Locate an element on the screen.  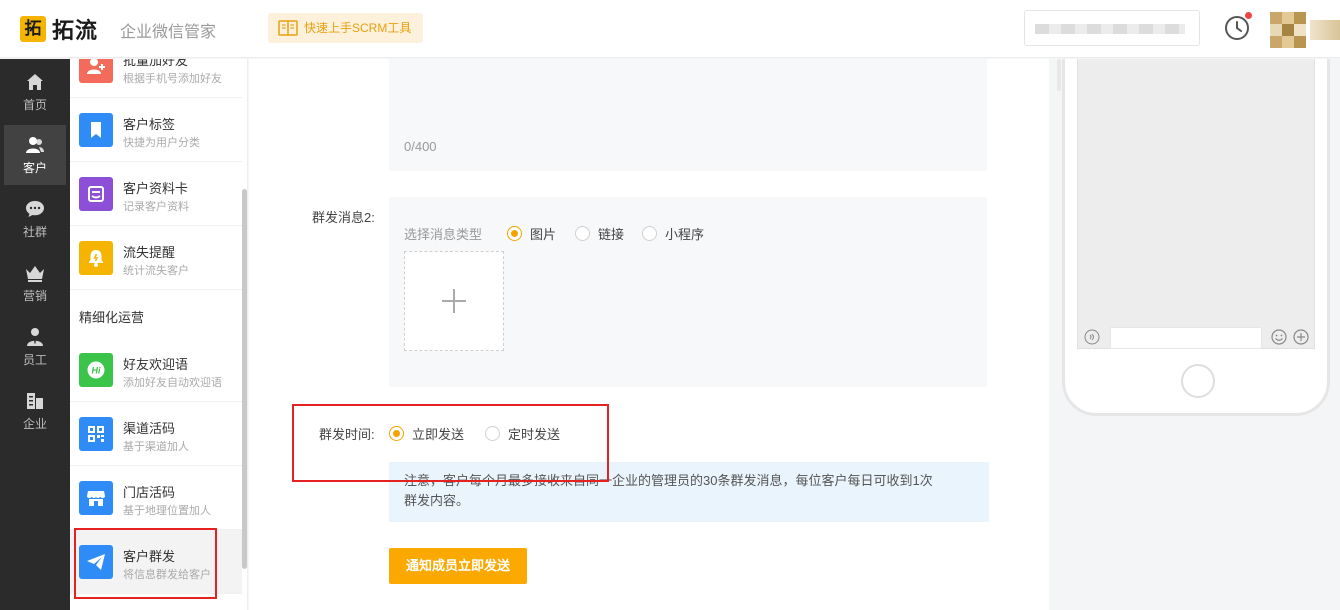
type-link-radio: 链接 is located at coordinates (599, 233).